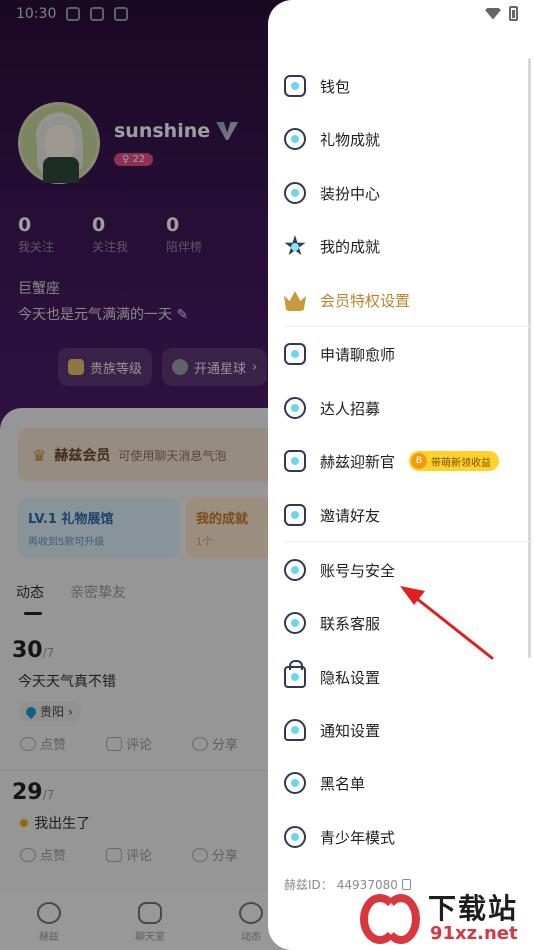  Describe the element at coordinates (401, 783) in the screenshot. I see `menu-item-blacklist: 黑名单` at that location.